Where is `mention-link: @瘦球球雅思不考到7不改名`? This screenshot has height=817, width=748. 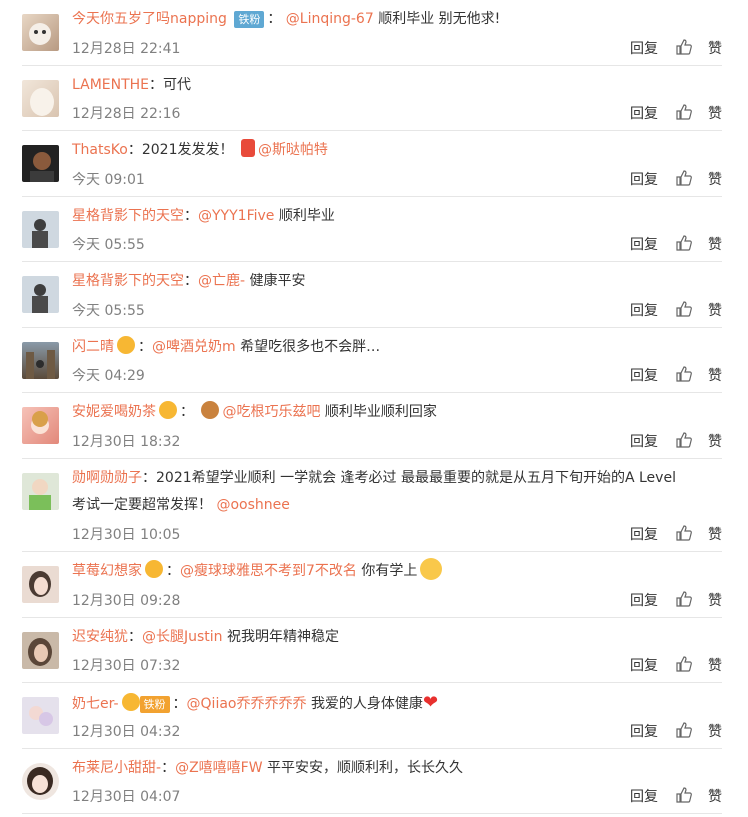
mention-link: @瘦球球雅思不考到7不改名 is located at coordinates (268, 571).